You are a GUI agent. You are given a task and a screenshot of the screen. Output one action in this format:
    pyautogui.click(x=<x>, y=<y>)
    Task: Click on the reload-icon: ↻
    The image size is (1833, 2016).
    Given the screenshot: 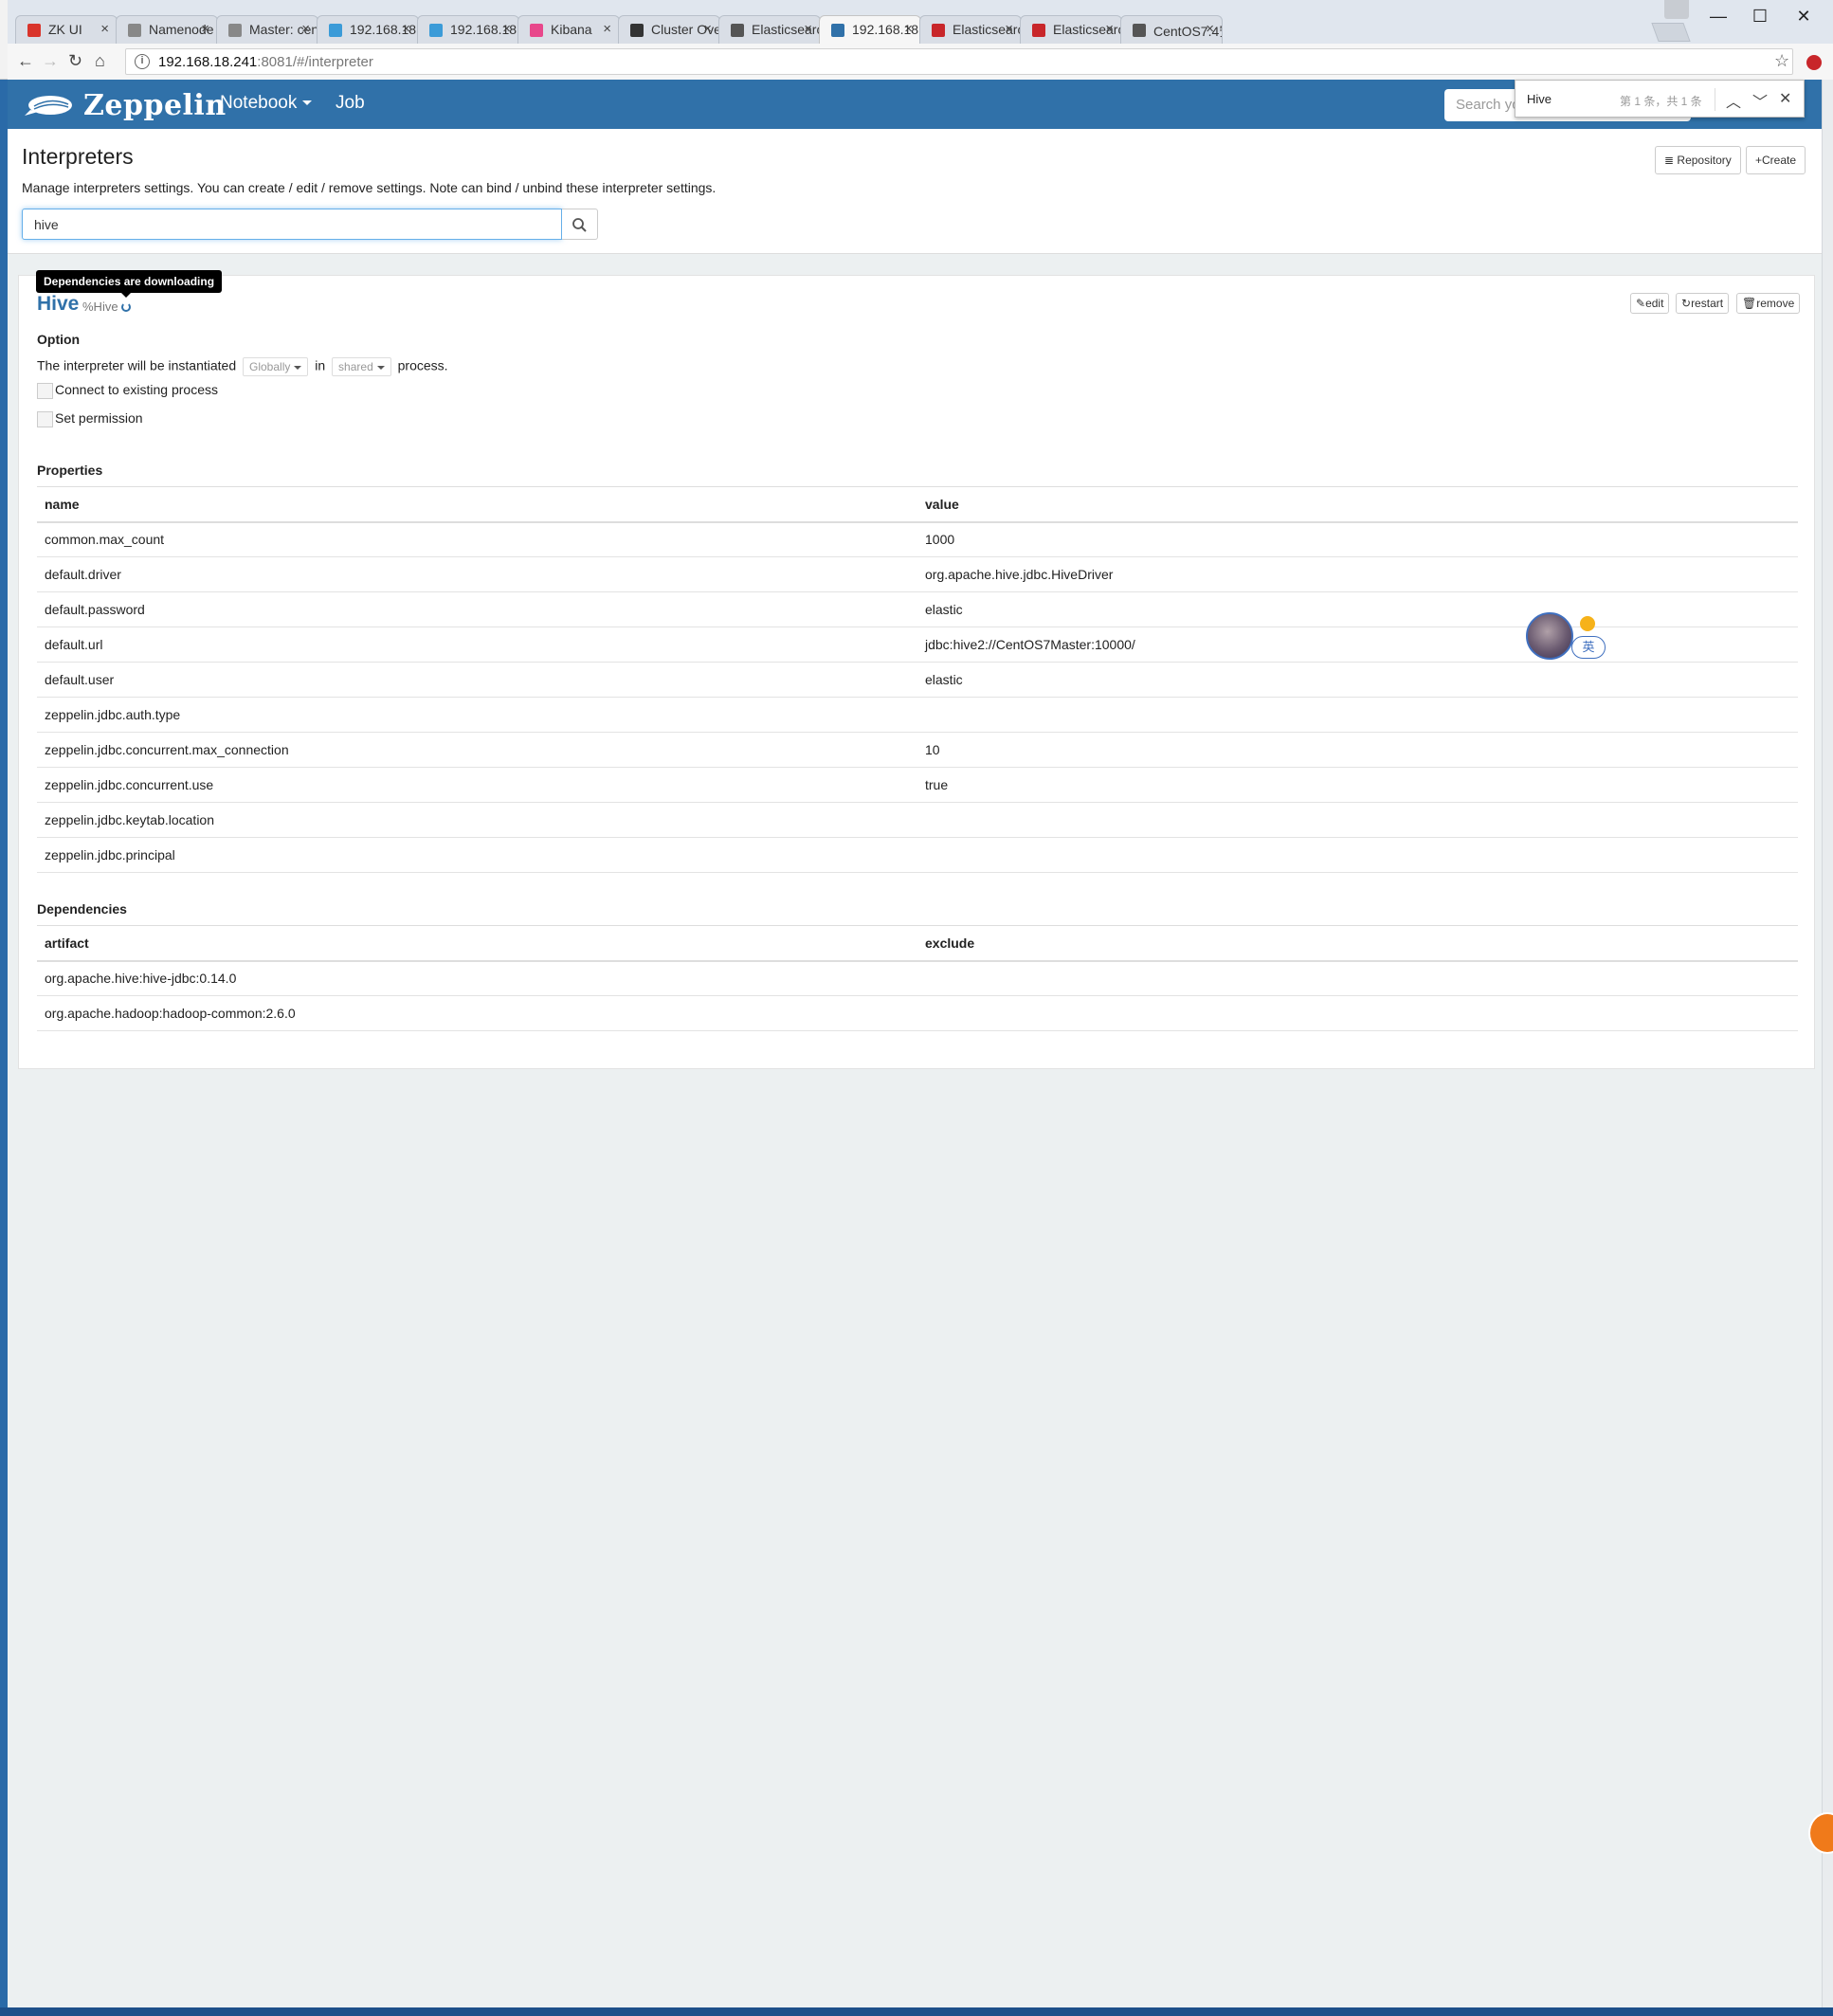 What is the action you would take?
    pyautogui.click(x=75, y=61)
    